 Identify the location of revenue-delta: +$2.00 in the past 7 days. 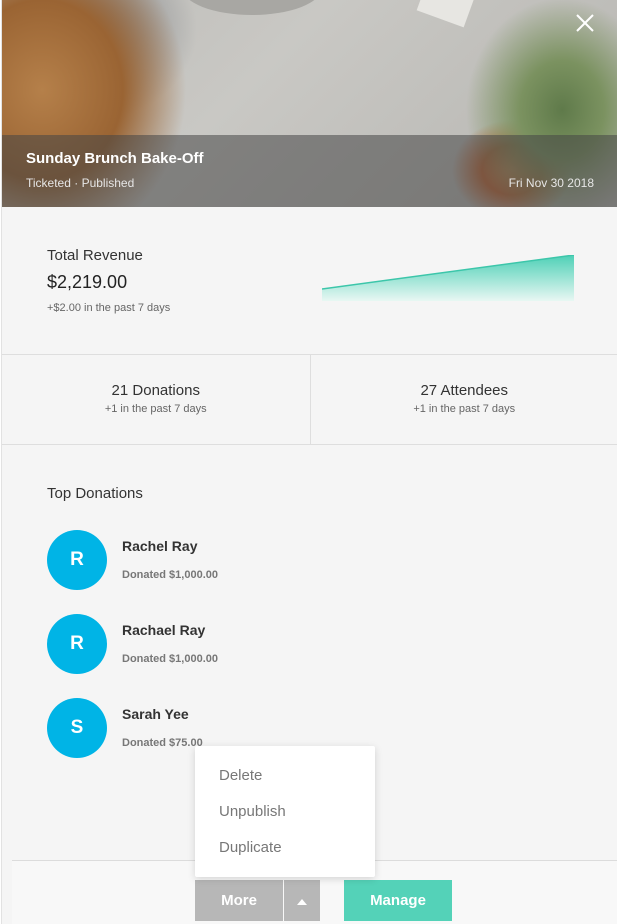
(109, 308).